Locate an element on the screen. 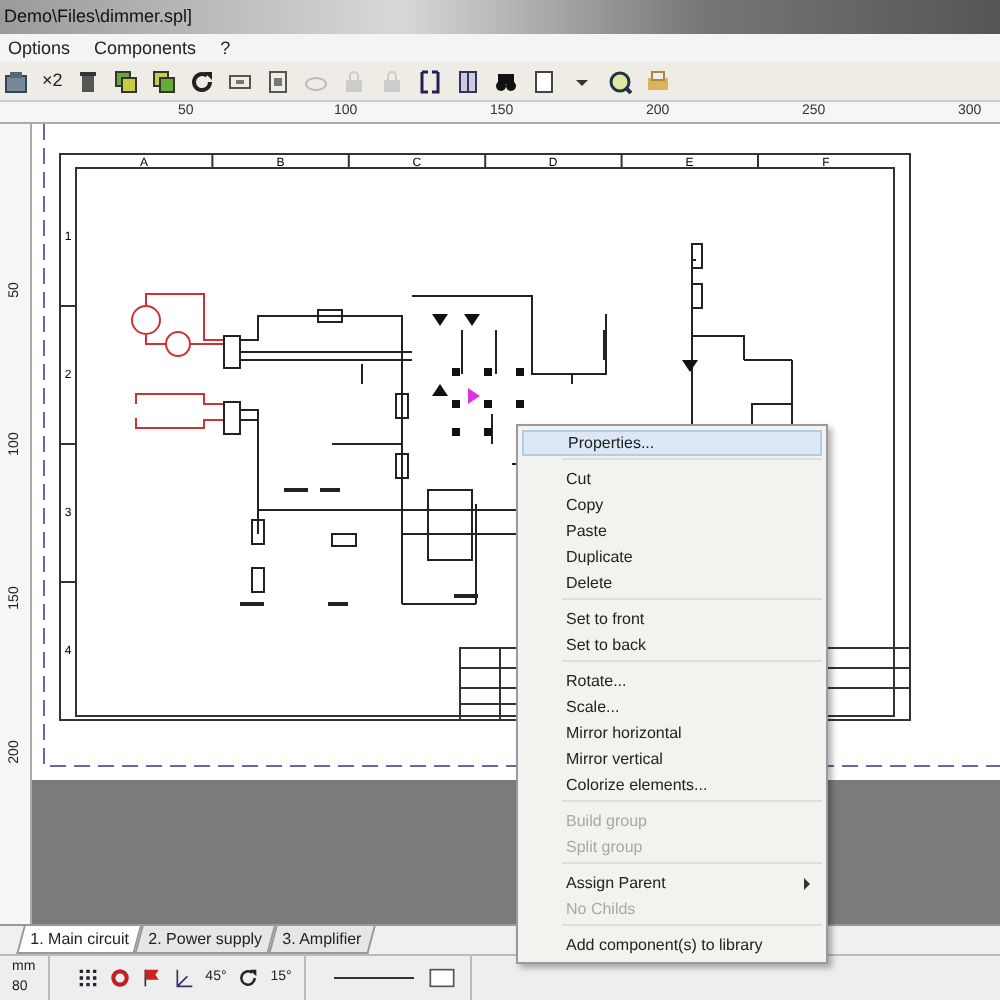  book-icon is located at coordinates (468, 81).